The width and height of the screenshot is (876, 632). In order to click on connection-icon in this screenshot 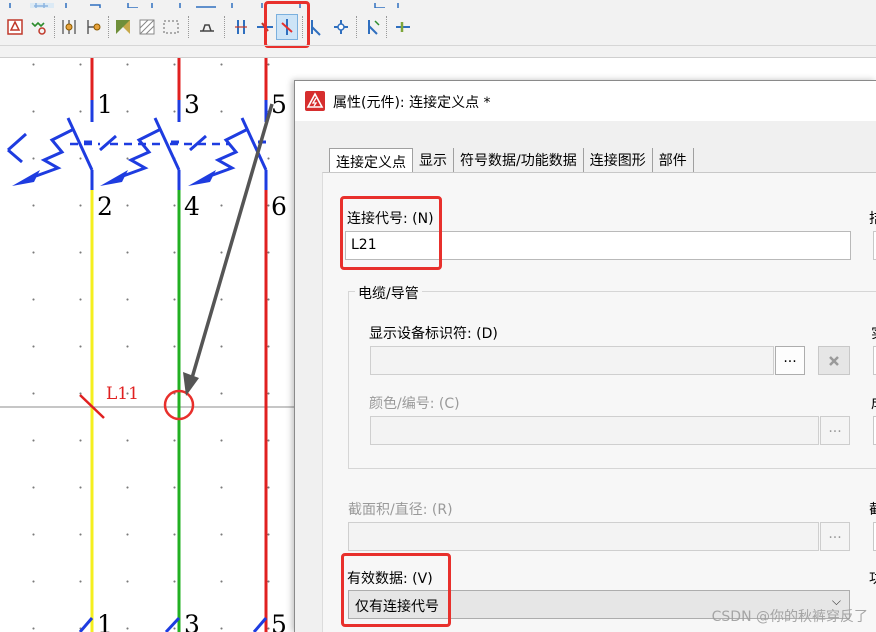, I will do `click(93, 27)`.